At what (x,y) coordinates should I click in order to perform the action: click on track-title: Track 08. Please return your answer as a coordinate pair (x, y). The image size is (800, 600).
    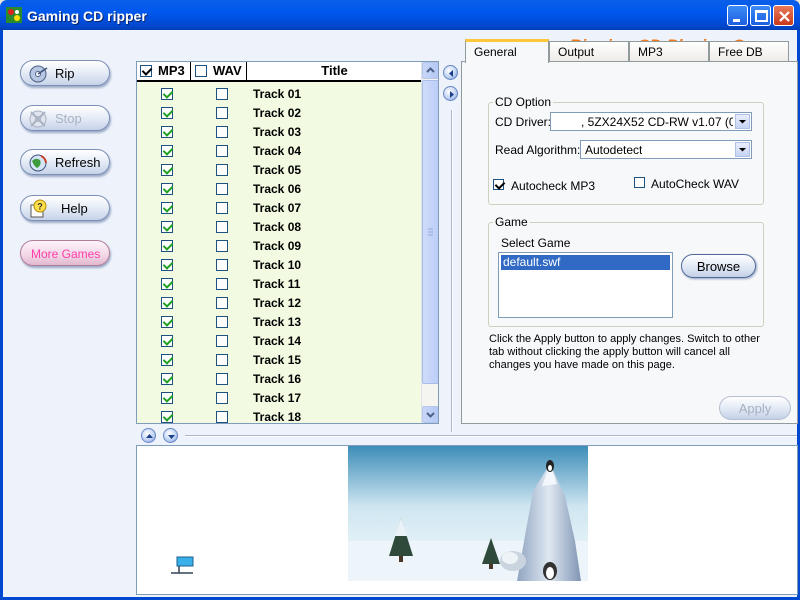
    Looking at the image, I should click on (277, 227).